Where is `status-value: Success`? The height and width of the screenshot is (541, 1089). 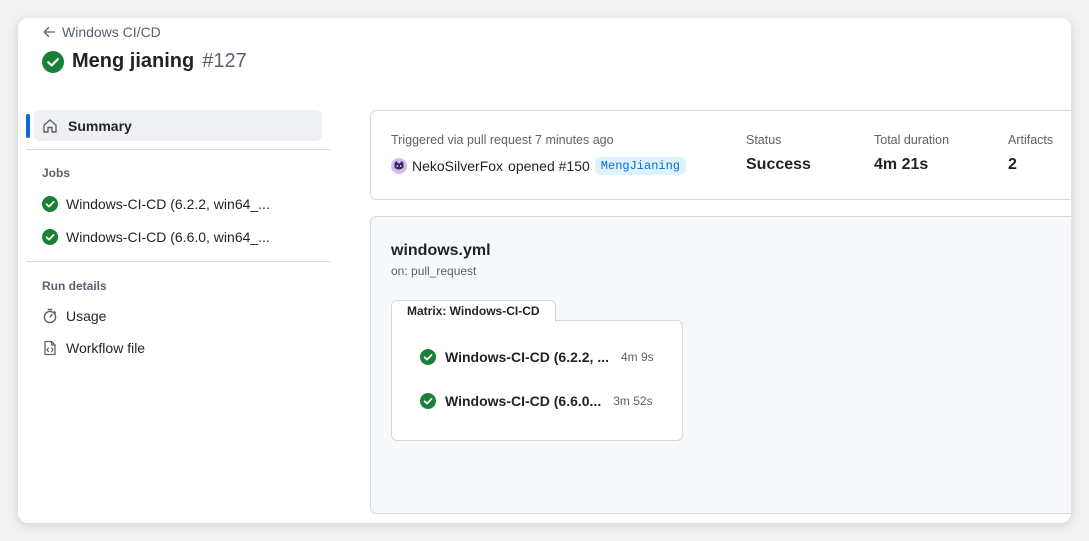
status-value: Success is located at coordinates (778, 164).